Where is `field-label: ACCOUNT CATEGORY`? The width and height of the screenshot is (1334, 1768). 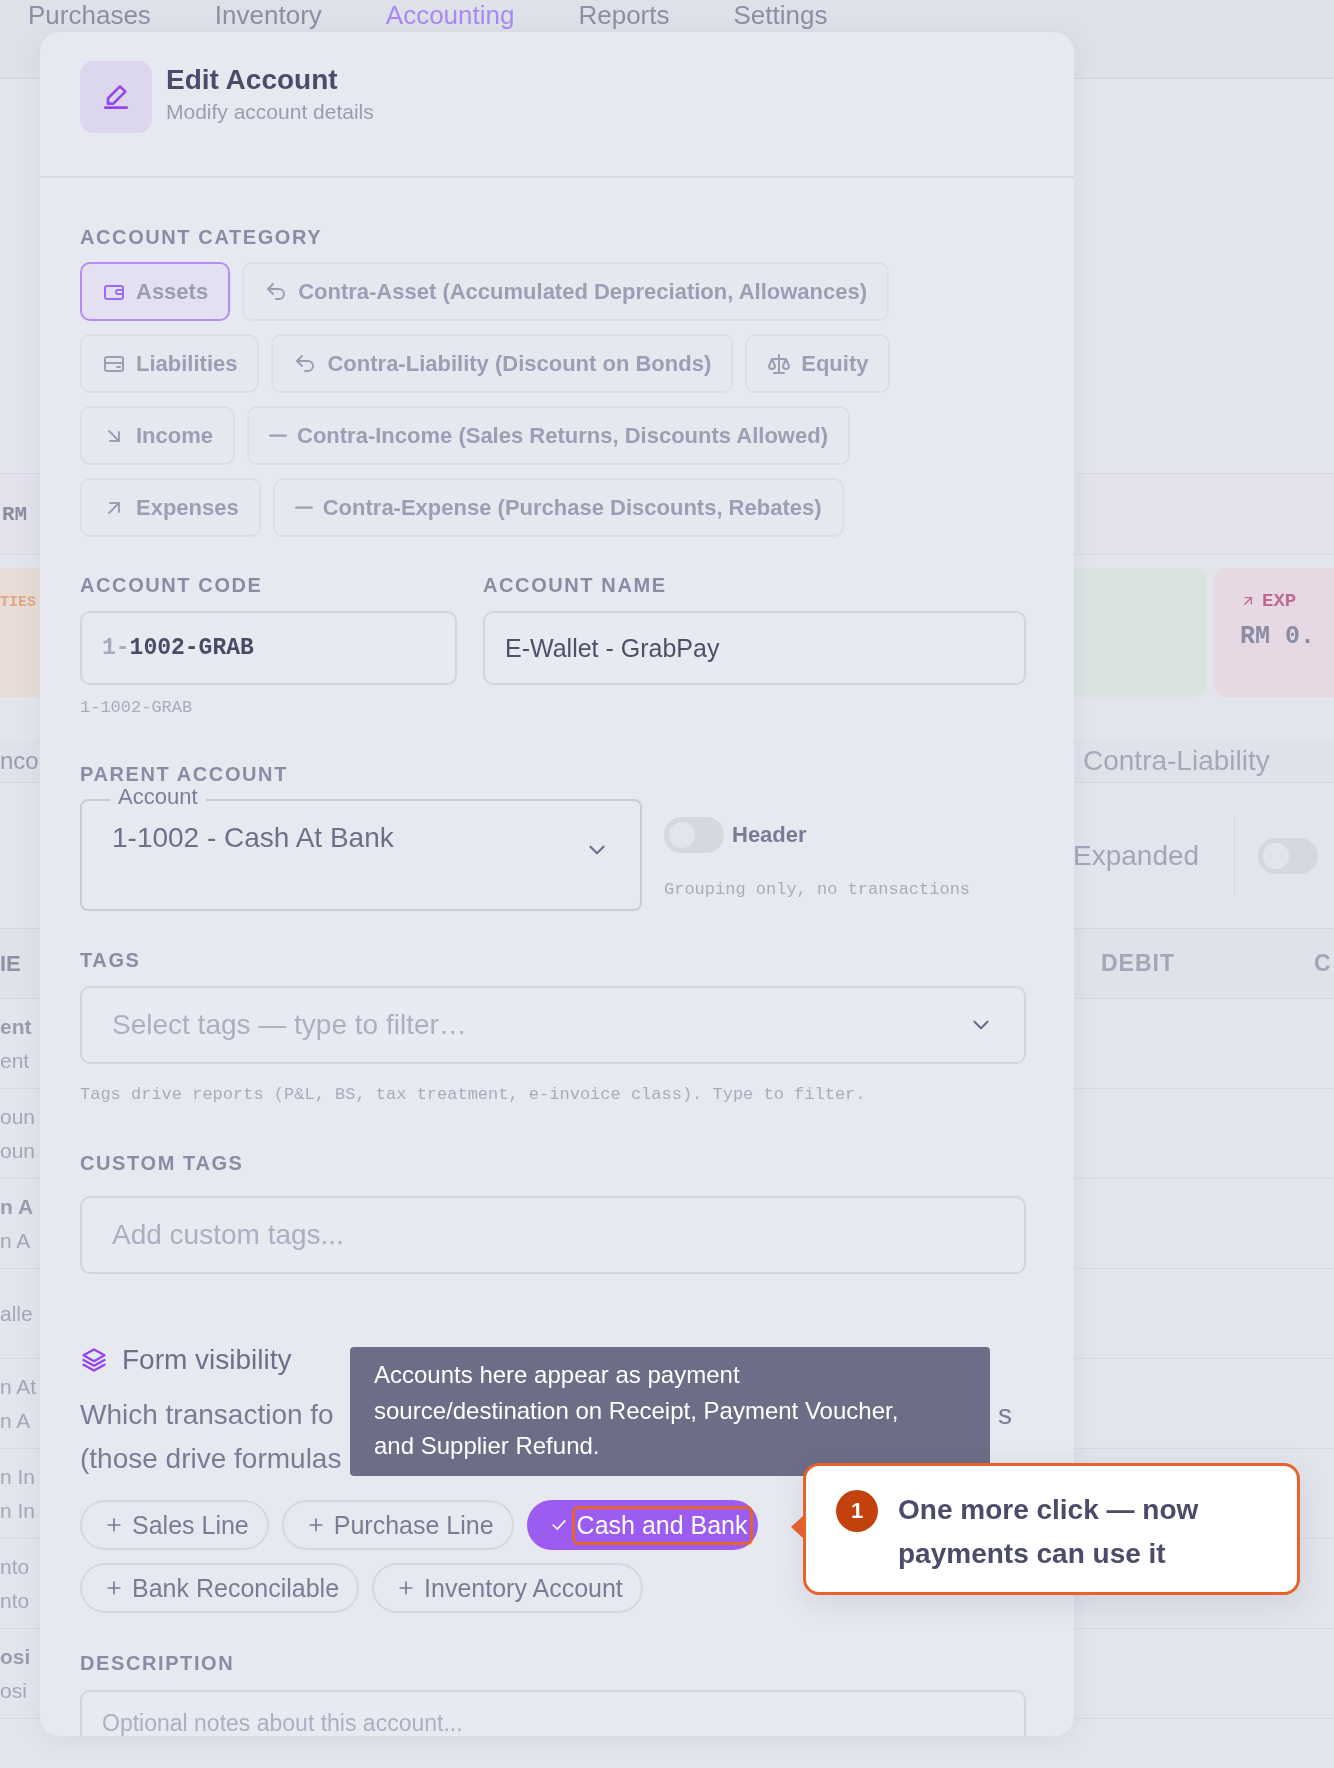
field-label: ACCOUNT CATEGORY is located at coordinates (202, 237).